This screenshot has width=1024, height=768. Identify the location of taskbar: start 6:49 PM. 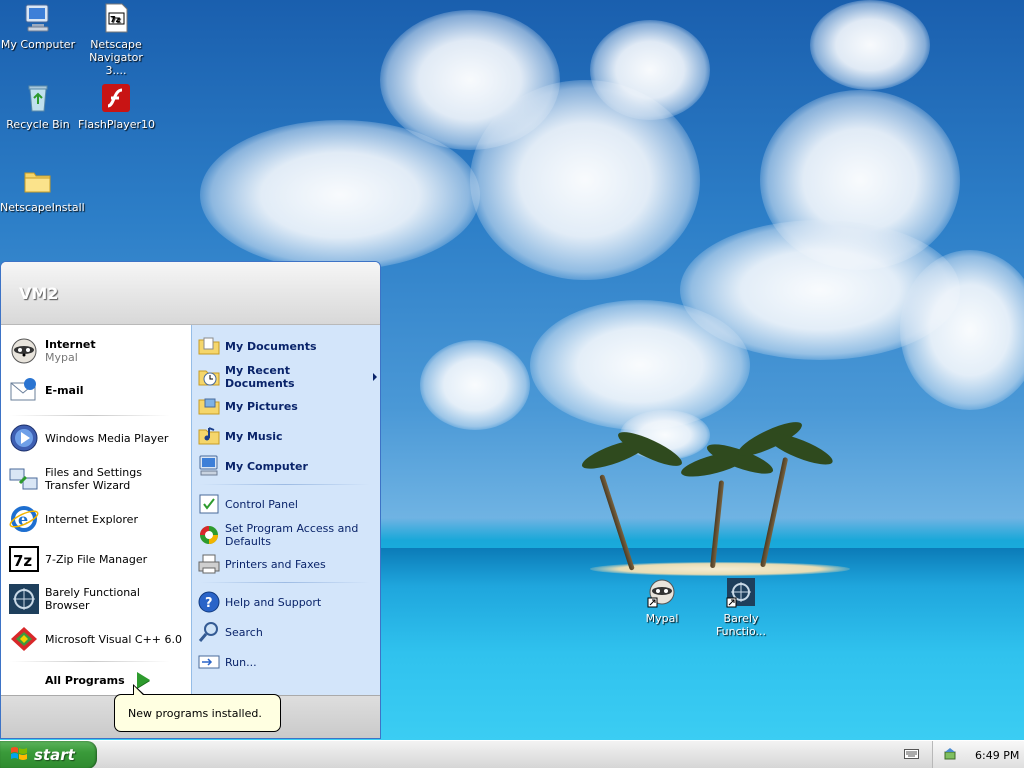
(512, 754).